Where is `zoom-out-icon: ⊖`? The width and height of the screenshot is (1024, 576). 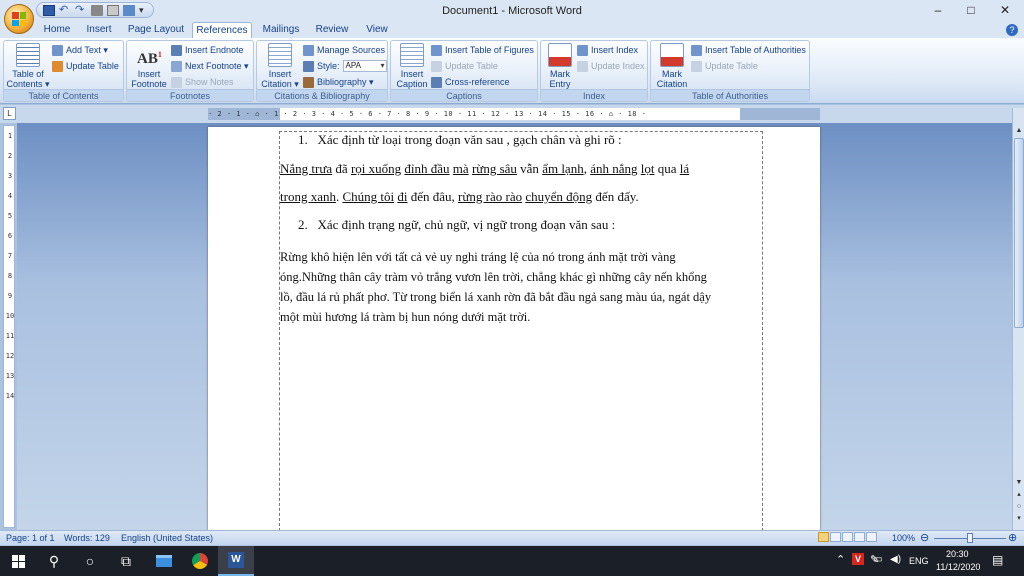 zoom-out-icon: ⊖ is located at coordinates (924, 537).